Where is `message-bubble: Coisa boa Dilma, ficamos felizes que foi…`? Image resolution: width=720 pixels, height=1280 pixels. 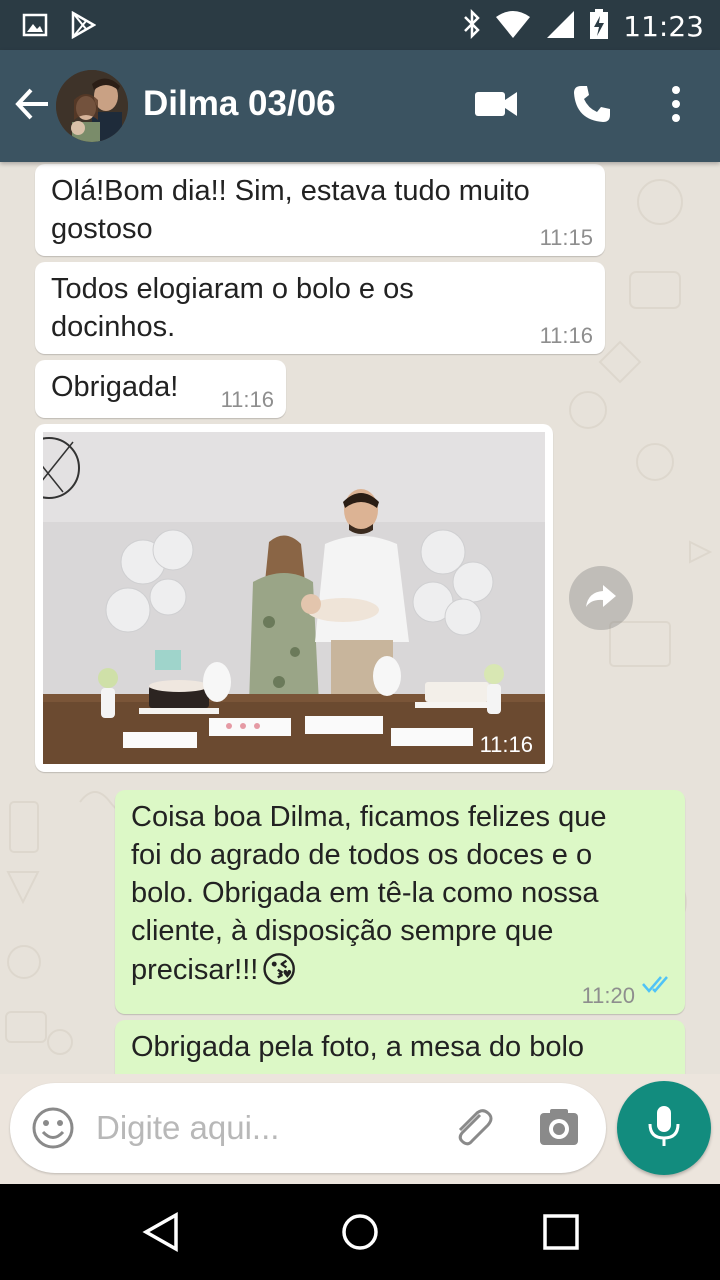 message-bubble: Coisa boa Dilma, ficamos felizes que foi… is located at coordinates (400, 902).